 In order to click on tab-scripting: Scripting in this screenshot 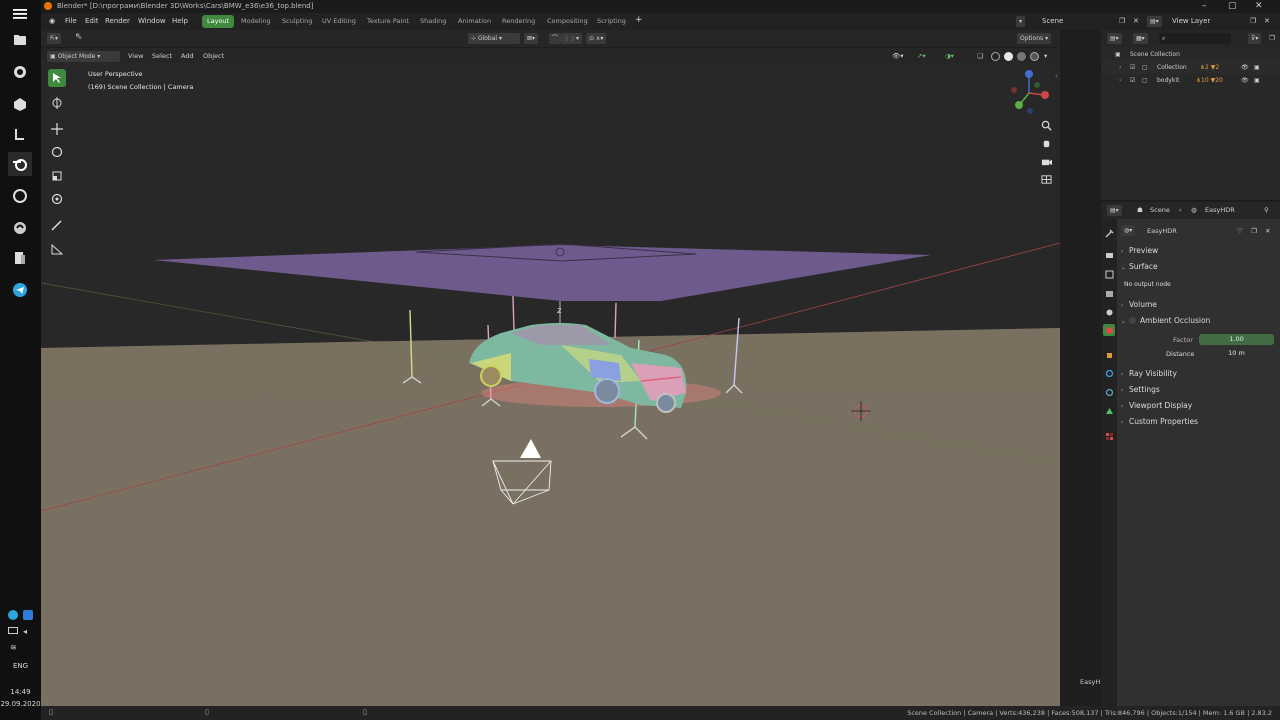, I will do `click(611, 21)`.